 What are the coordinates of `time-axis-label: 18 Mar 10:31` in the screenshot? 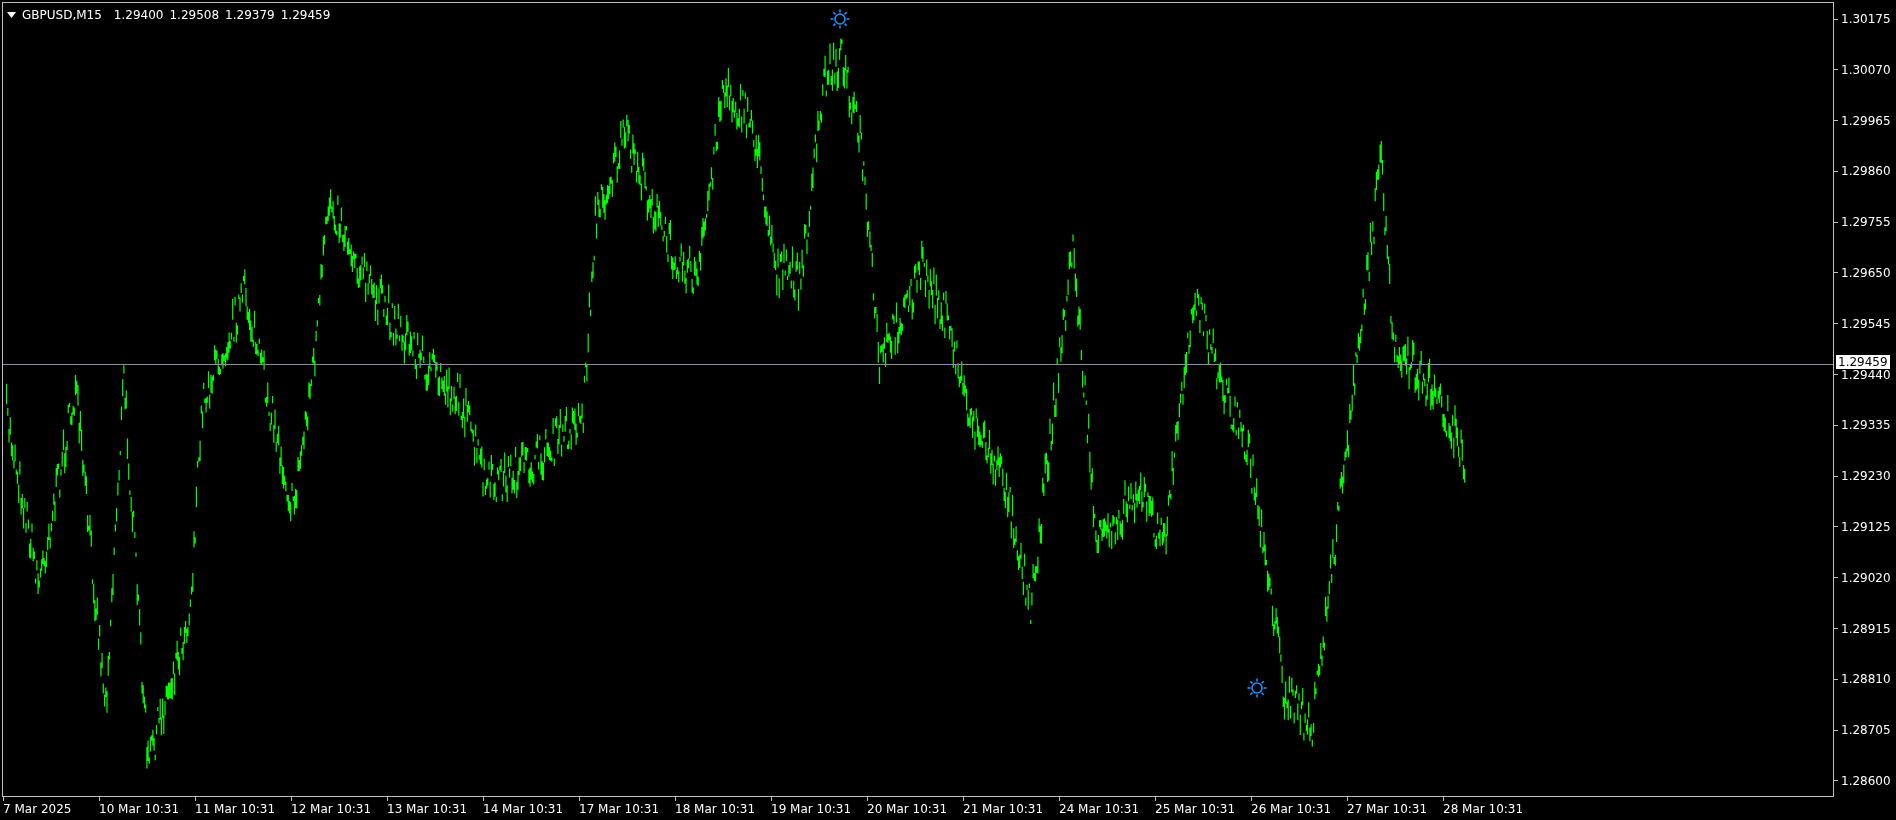 It's located at (716, 809).